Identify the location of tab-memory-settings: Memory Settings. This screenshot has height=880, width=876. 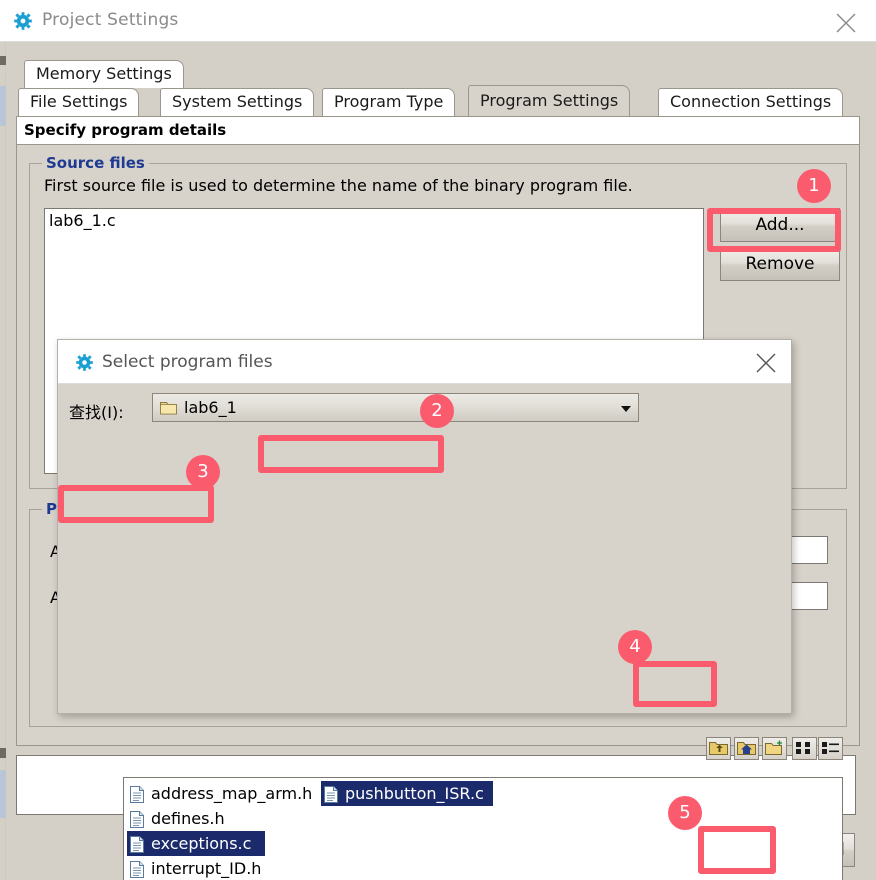
(104, 74).